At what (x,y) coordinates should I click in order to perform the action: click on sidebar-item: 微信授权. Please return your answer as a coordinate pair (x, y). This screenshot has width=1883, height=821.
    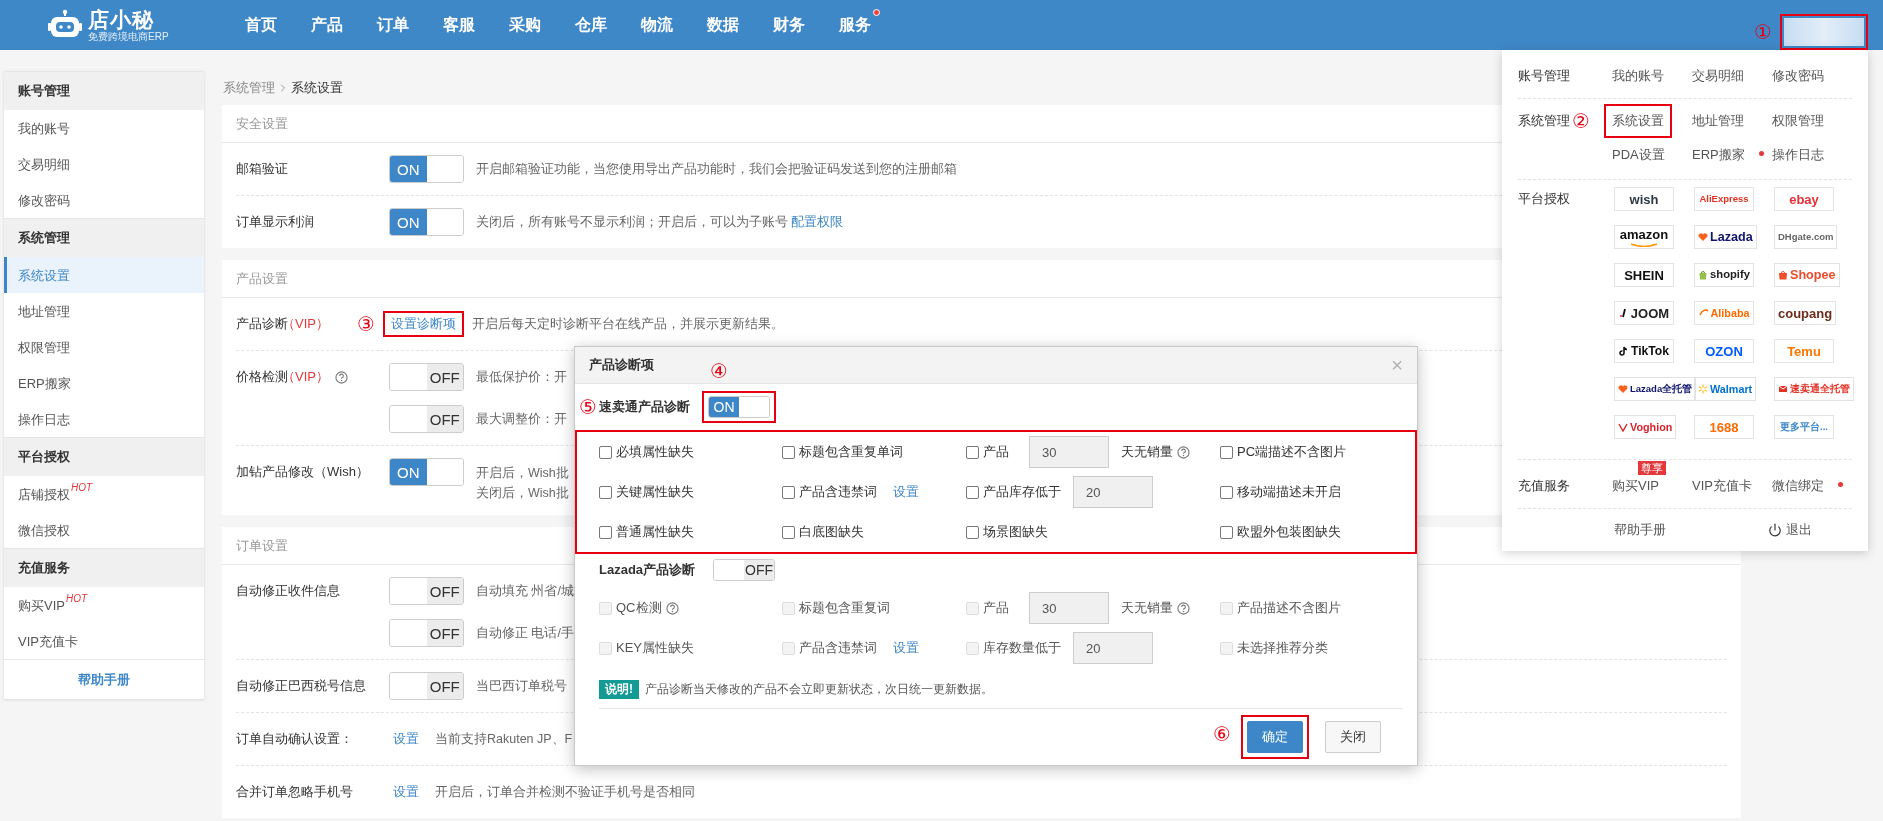
    Looking at the image, I should click on (104, 530).